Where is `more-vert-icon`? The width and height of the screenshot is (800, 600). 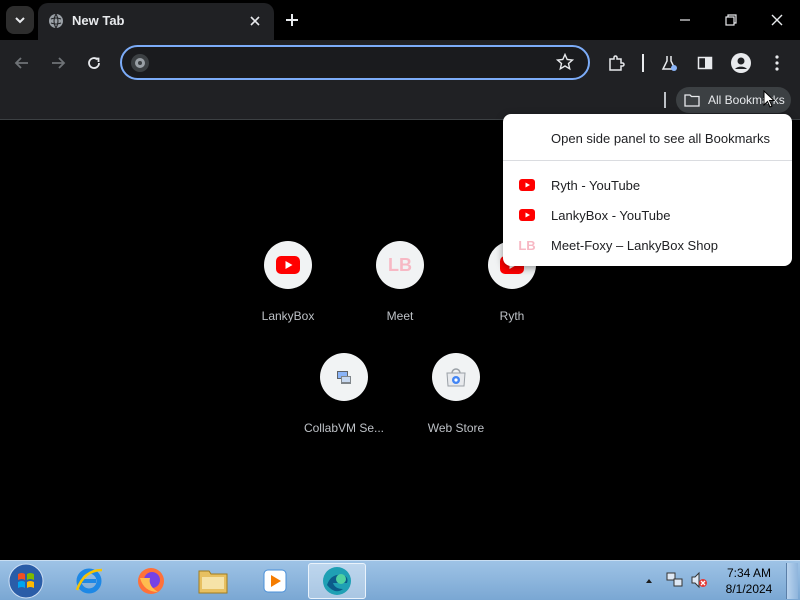
more-vert-icon is located at coordinates (777, 63).